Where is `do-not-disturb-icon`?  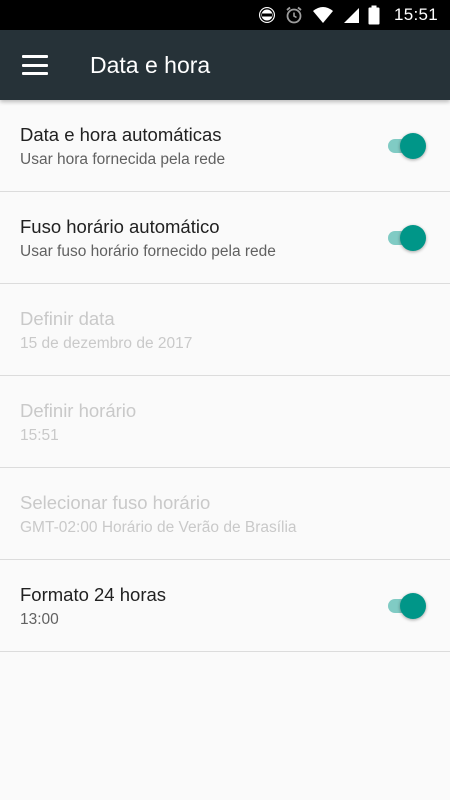 do-not-disturb-icon is located at coordinates (267, 15).